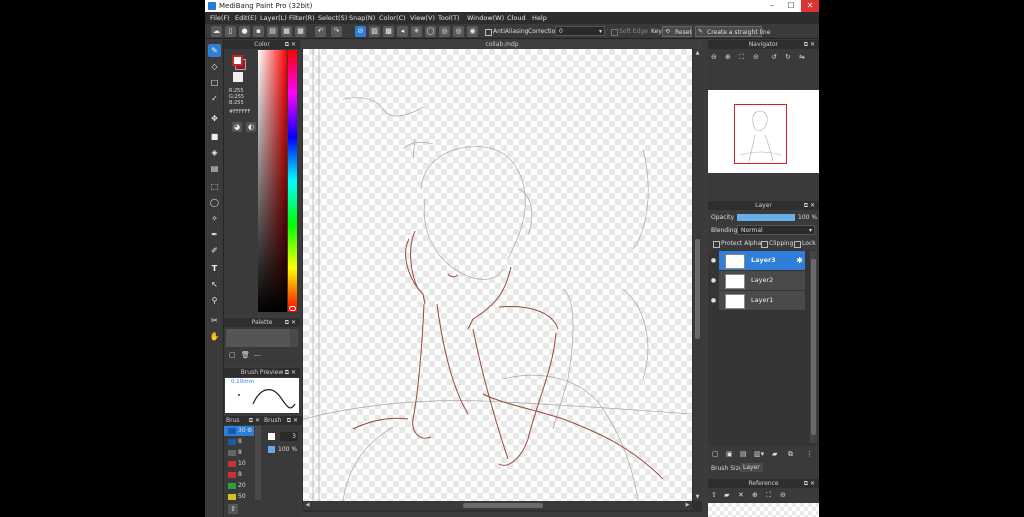 The width and height of the screenshot is (1024, 517). What do you see at coordinates (272, 181) in the screenshot?
I see `saturation-value-picker` at bounding box center [272, 181].